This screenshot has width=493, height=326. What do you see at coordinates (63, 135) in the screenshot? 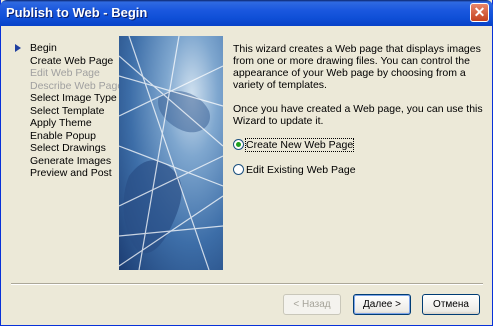
I see `step-enable-popup: Enable Popup` at bounding box center [63, 135].